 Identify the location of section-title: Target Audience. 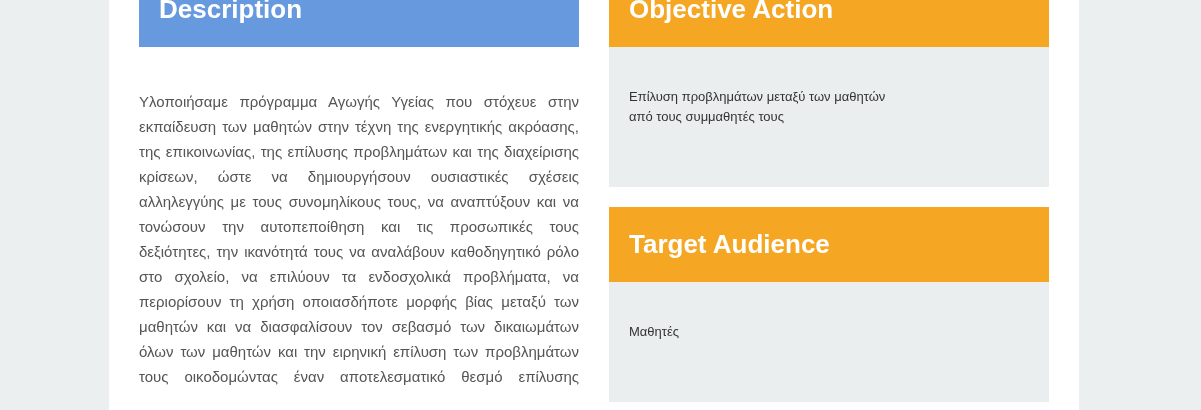
(729, 244).